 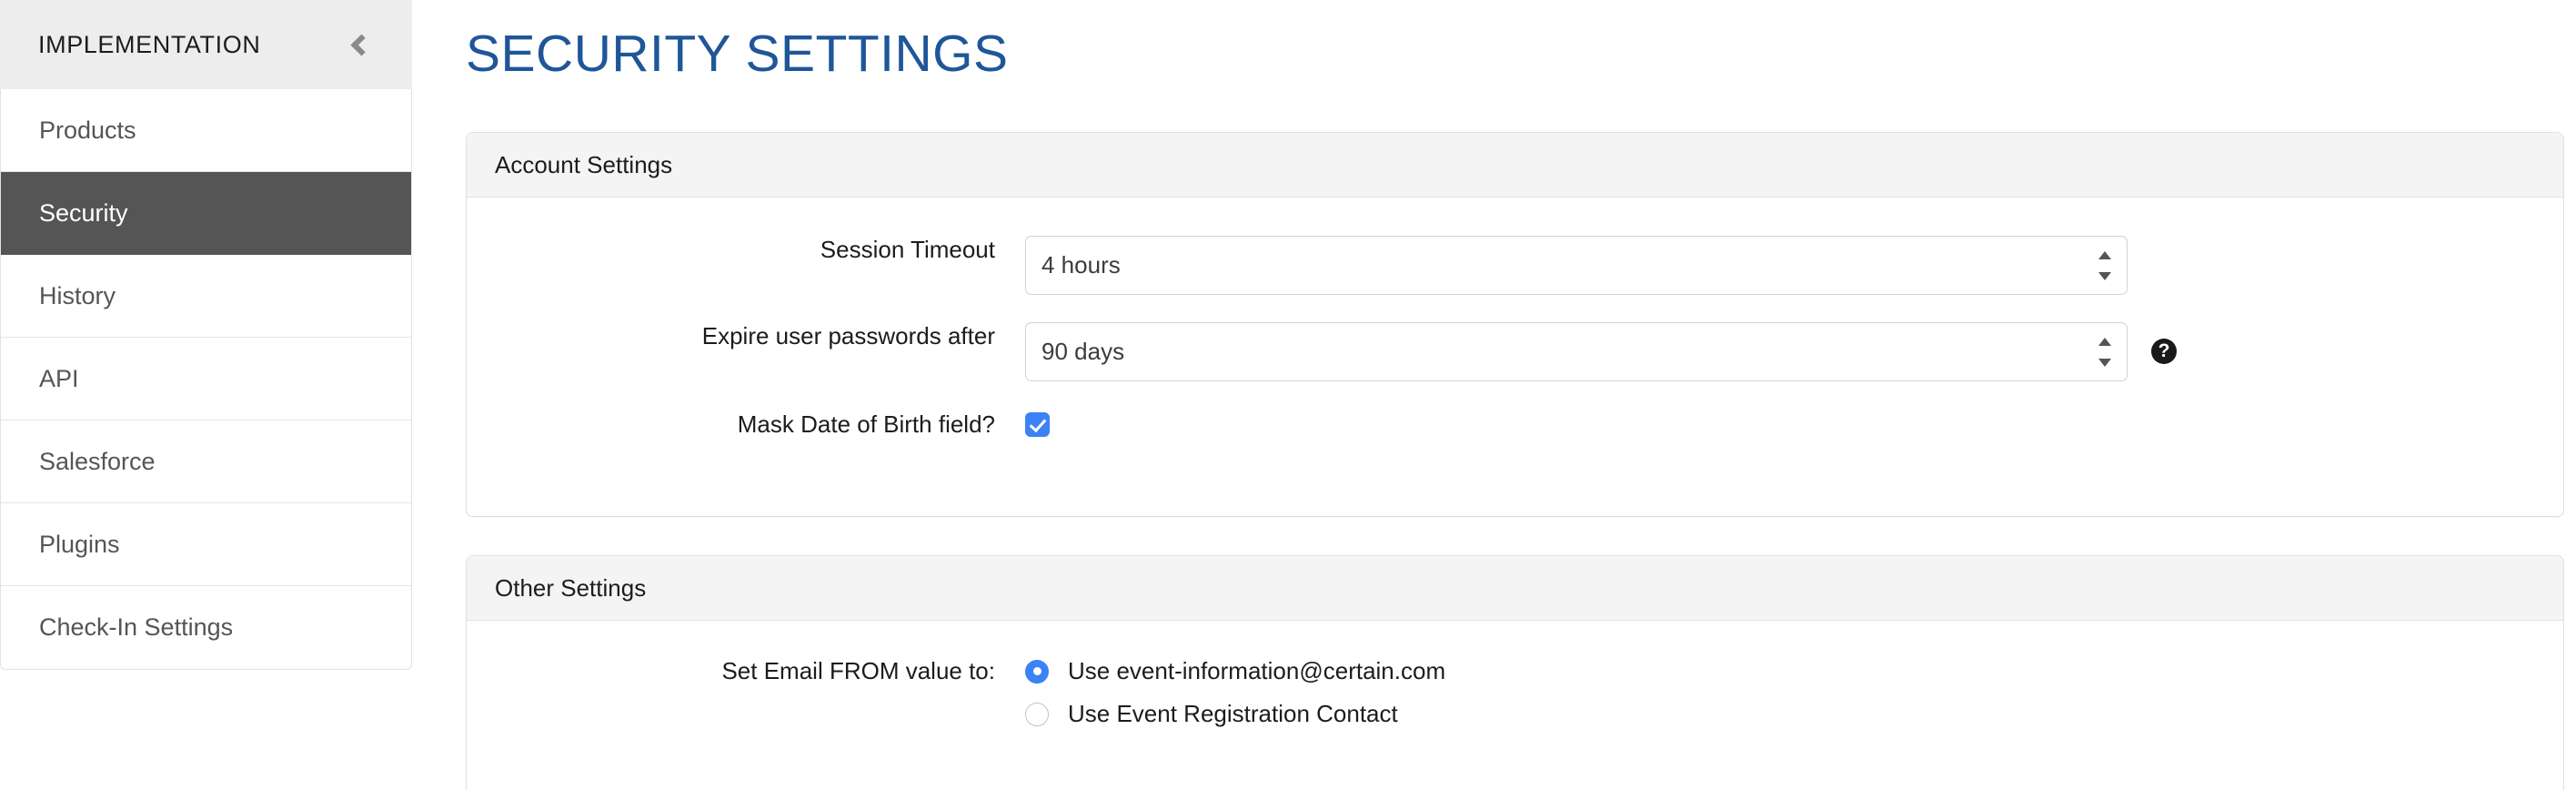 What do you see at coordinates (1515, 589) in the screenshot?
I see `other-settings-card-header: Other Settings` at bounding box center [1515, 589].